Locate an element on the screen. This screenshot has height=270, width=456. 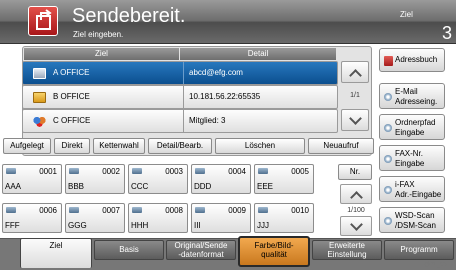
one-touch-scroll-up-button is located at coordinates (356, 194).